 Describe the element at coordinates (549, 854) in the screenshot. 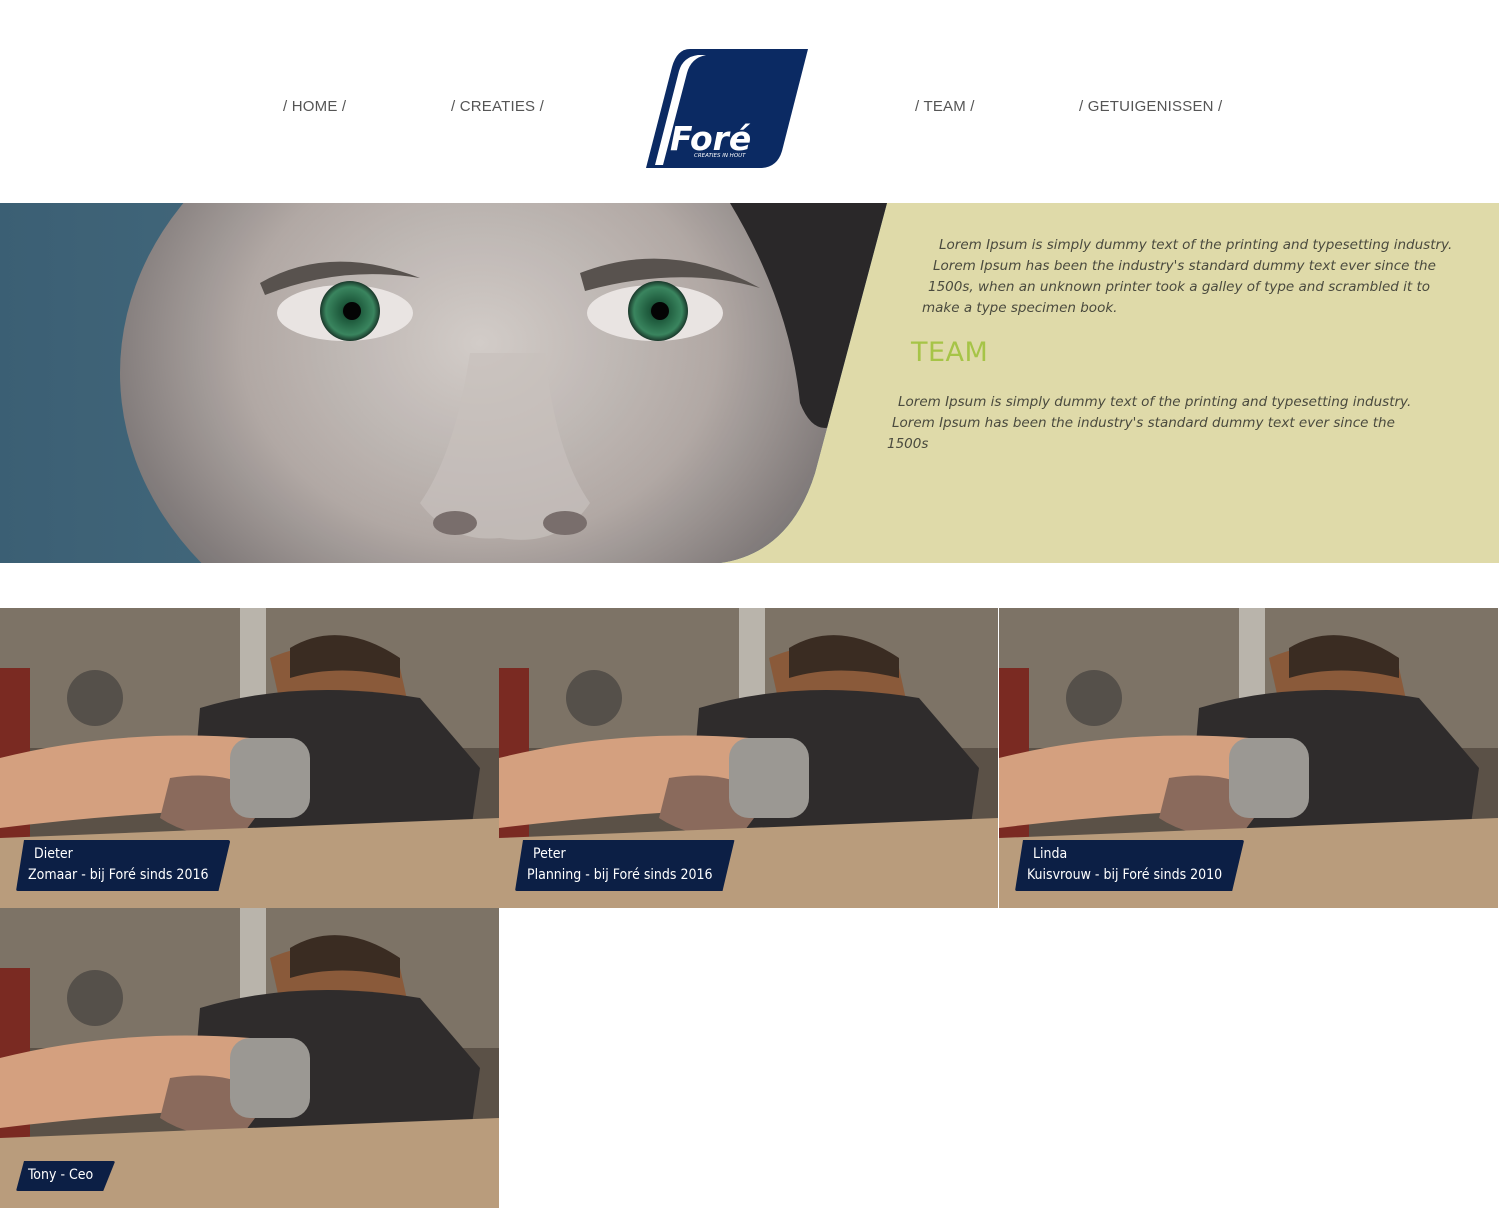

I see `team-member-name: Peter` at that location.